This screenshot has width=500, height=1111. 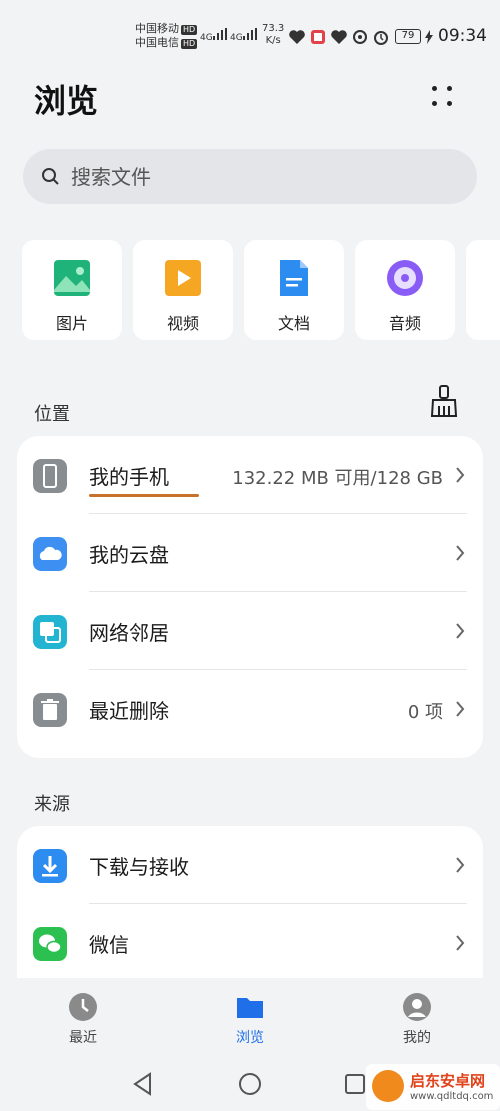 What do you see at coordinates (129, 477) in the screenshot?
I see `location-label: 我的手机` at bounding box center [129, 477].